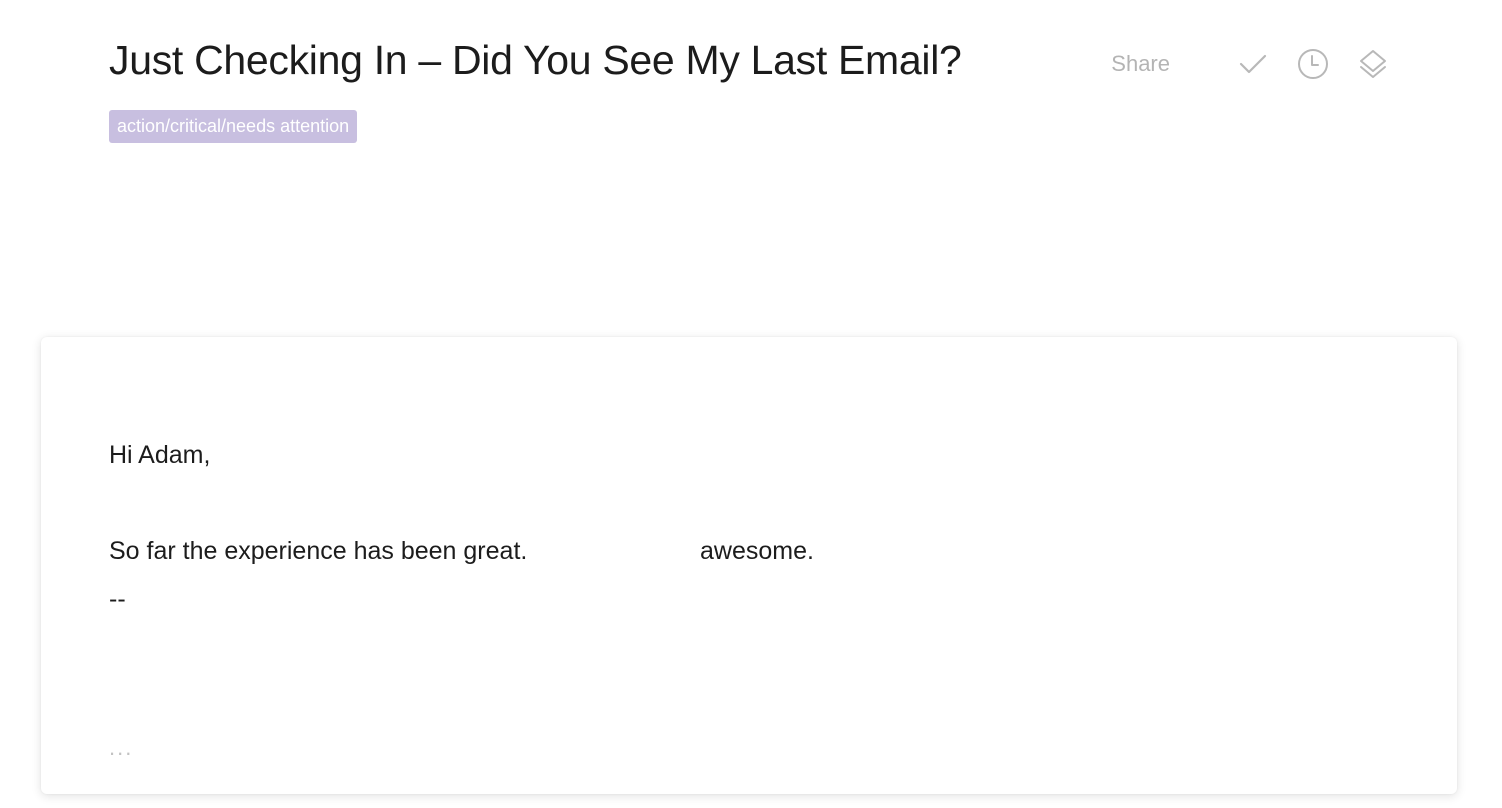 The image size is (1502, 808). I want to click on message-line: So far the experience has been great., so click(318, 551).